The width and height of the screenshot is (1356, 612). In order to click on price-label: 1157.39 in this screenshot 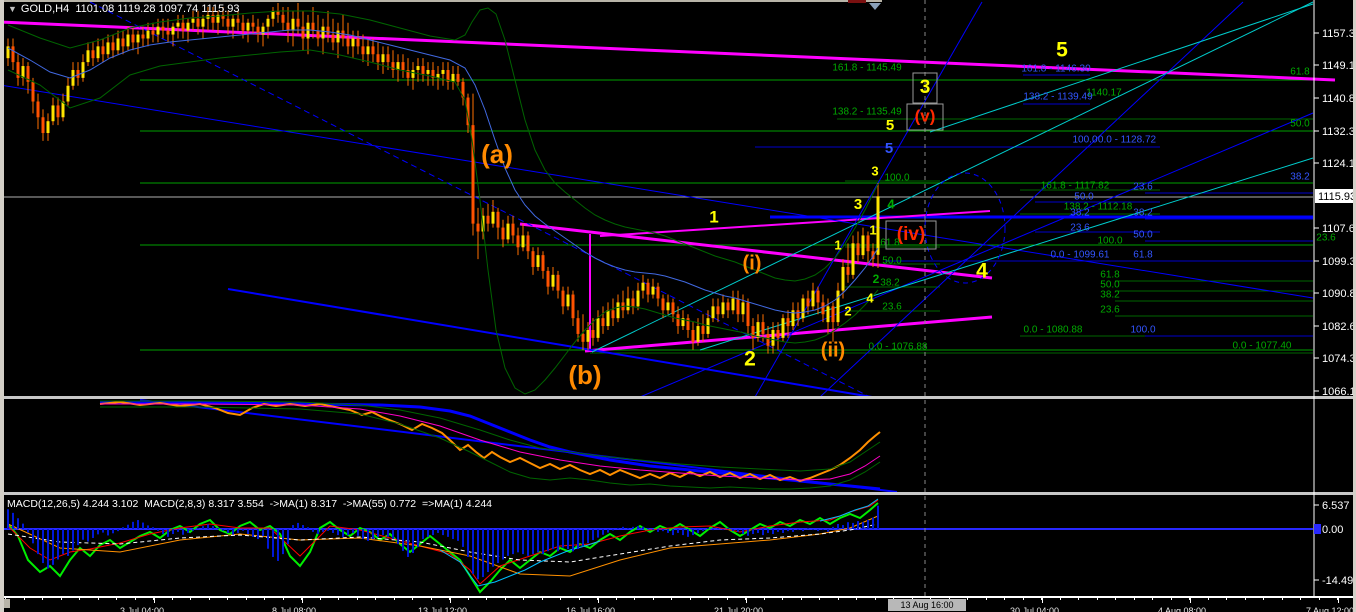, I will do `click(1339, 34)`.